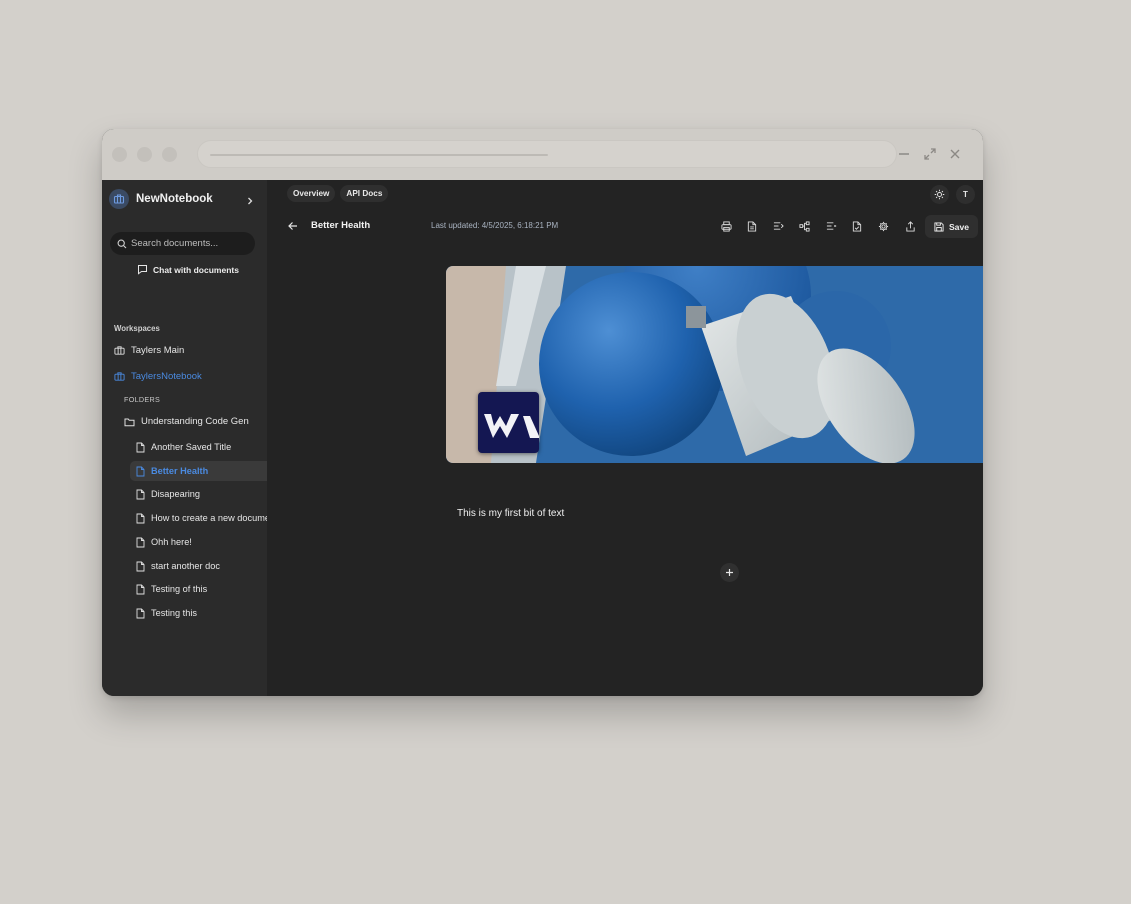 The width and height of the screenshot is (1131, 904). What do you see at coordinates (176, 494) in the screenshot?
I see `document-label: Disapearing` at bounding box center [176, 494].